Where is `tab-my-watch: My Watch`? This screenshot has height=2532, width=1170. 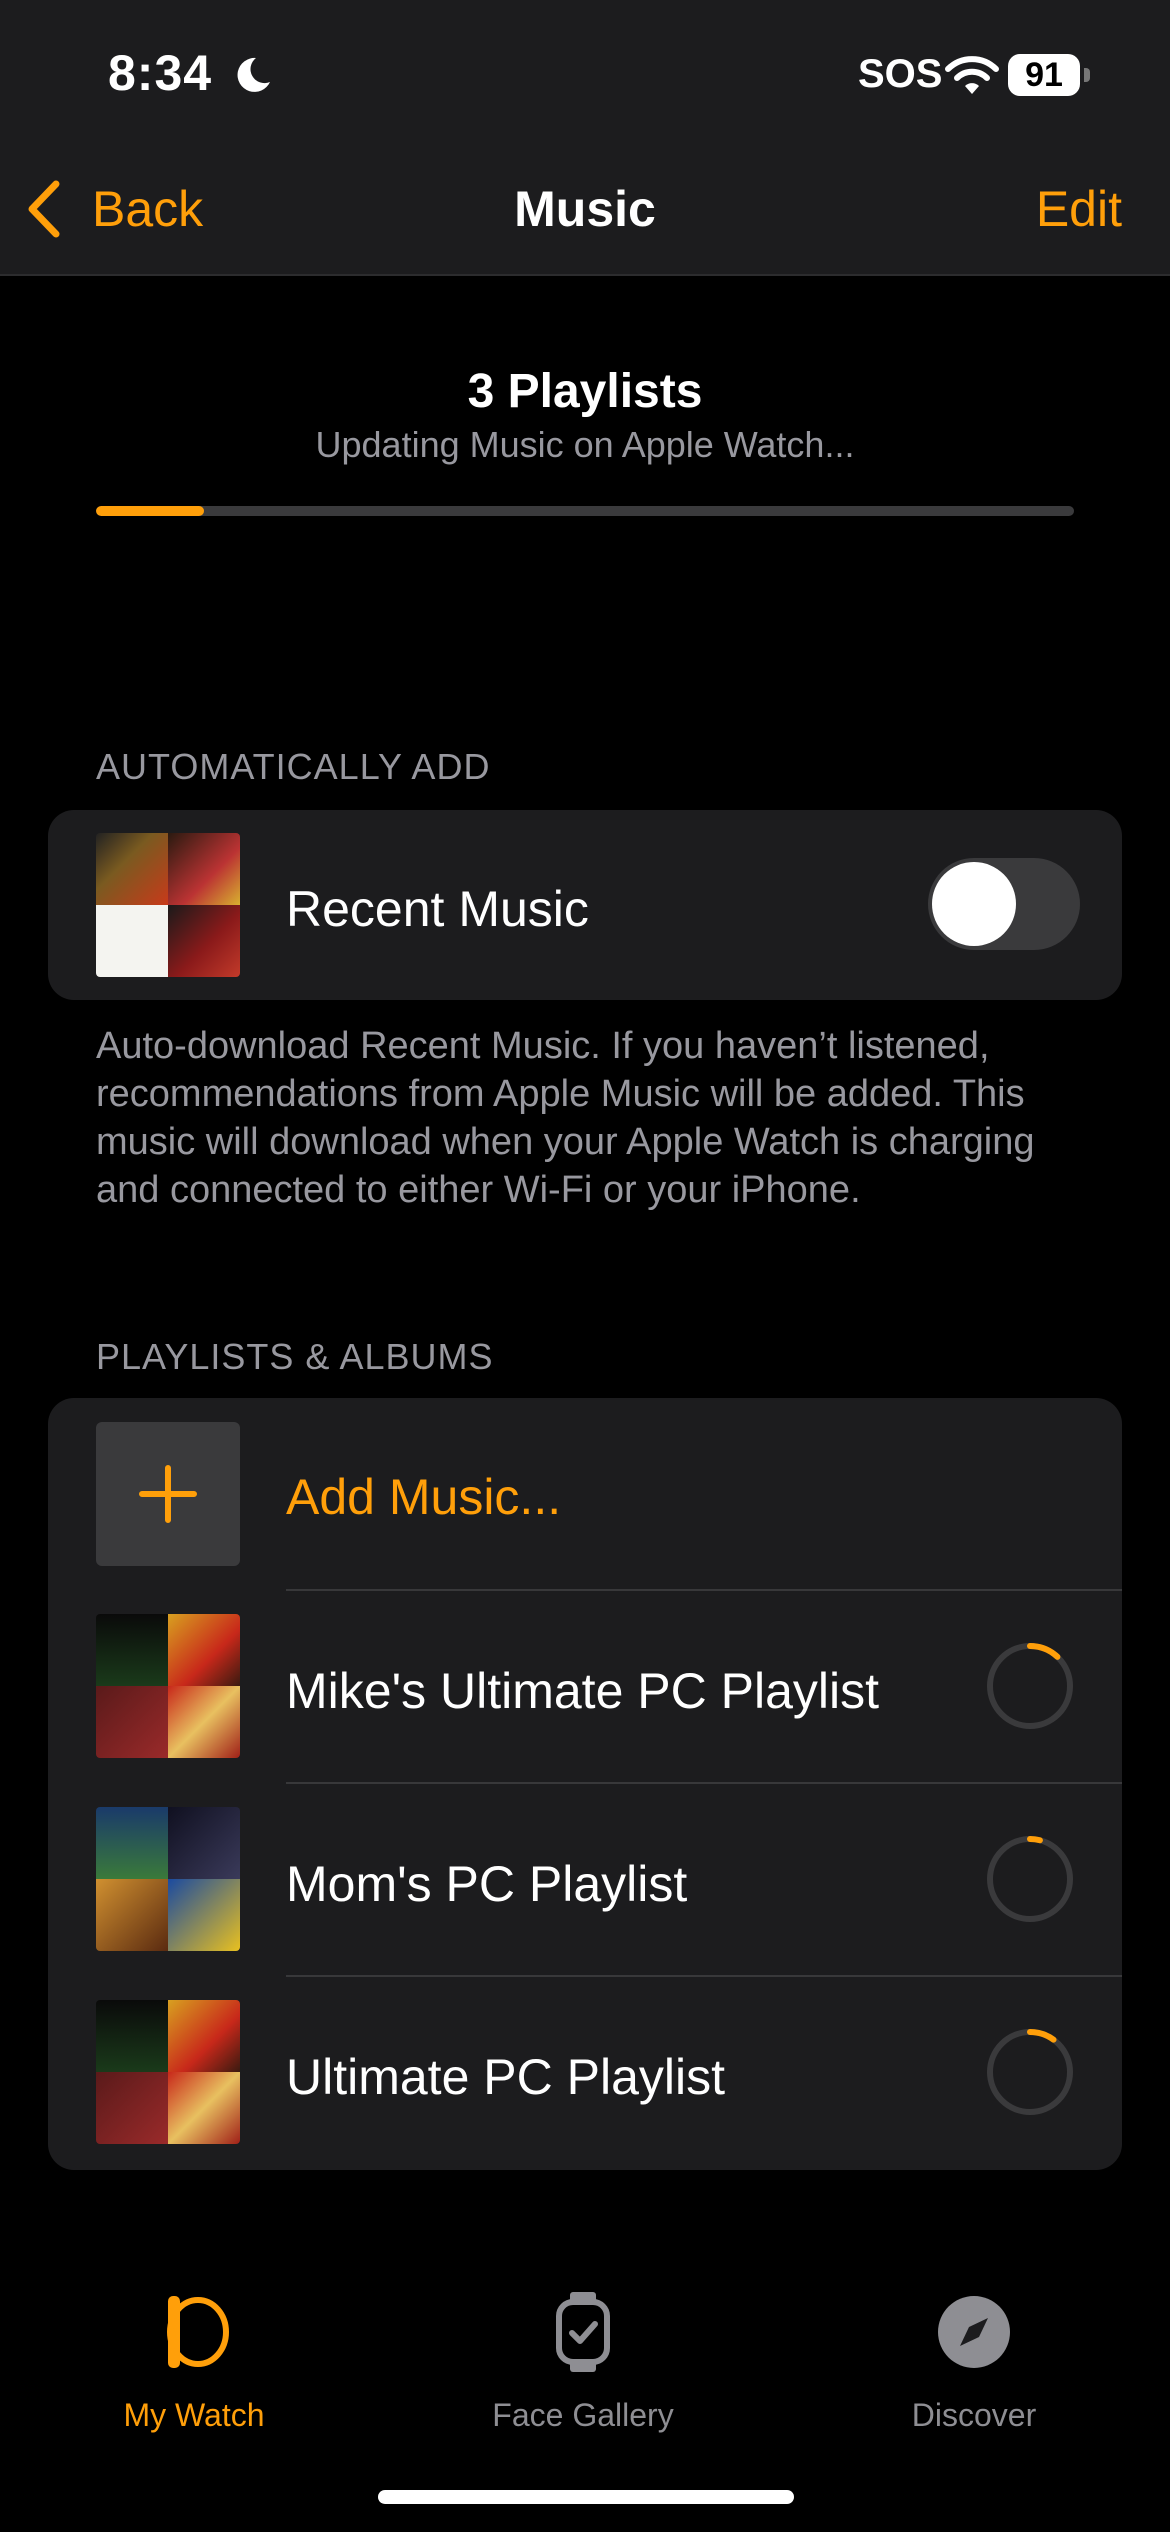
tab-my-watch: My Watch is located at coordinates (194, 2362).